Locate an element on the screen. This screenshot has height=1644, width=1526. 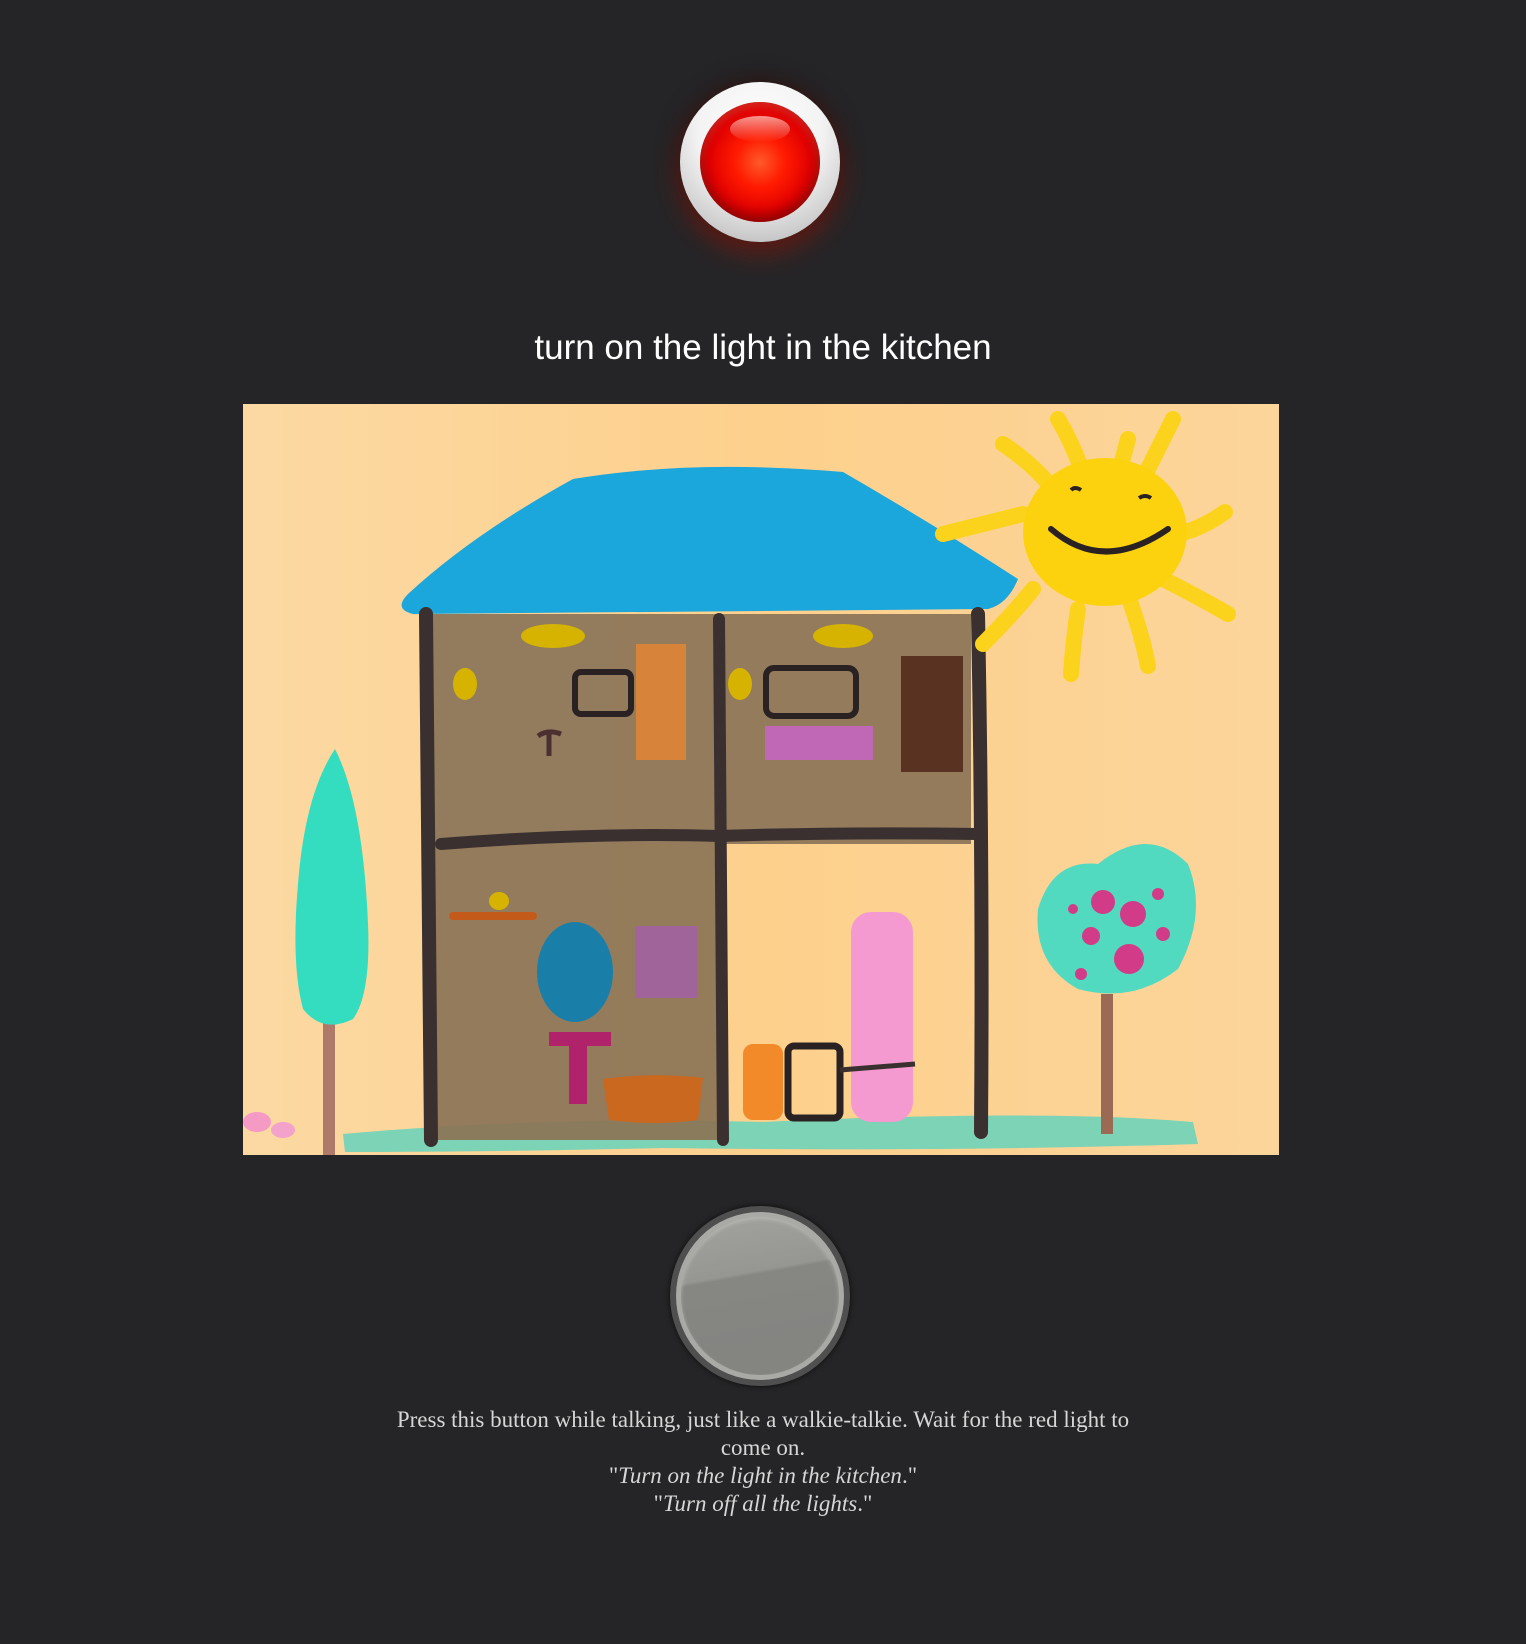
house-wall-right is located at coordinates (980, 873).